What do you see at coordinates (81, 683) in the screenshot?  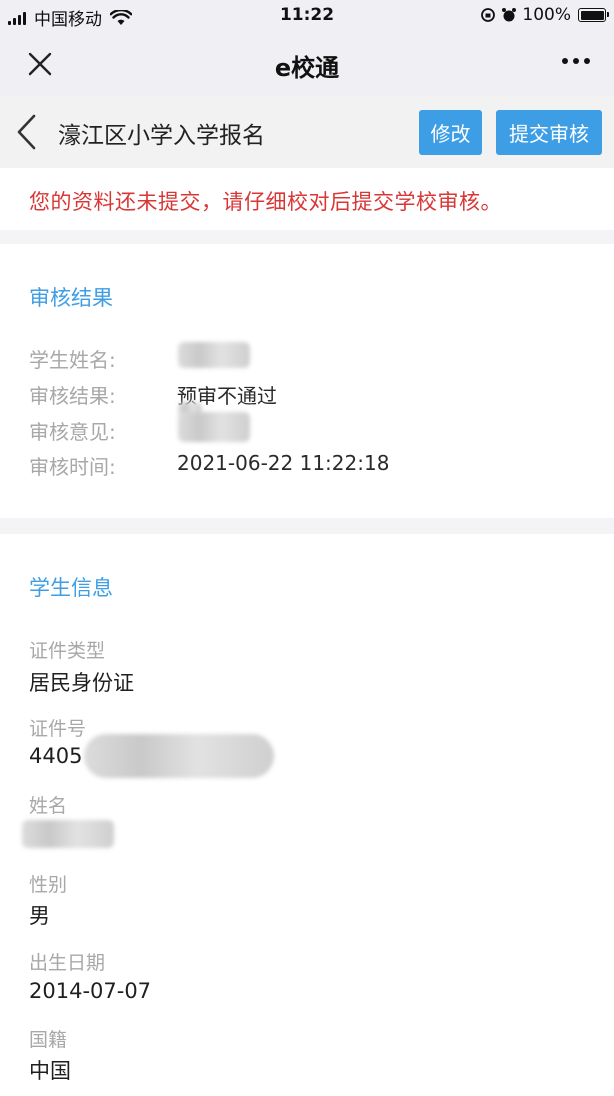 I see `field-value-id-type: 居民身份证` at bounding box center [81, 683].